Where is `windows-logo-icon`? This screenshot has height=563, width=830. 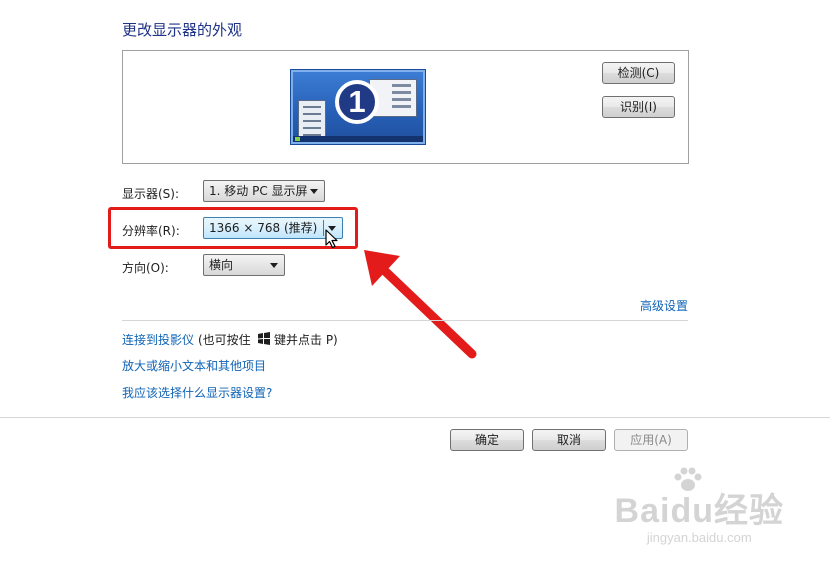
windows-logo-icon is located at coordinates (264, 338).